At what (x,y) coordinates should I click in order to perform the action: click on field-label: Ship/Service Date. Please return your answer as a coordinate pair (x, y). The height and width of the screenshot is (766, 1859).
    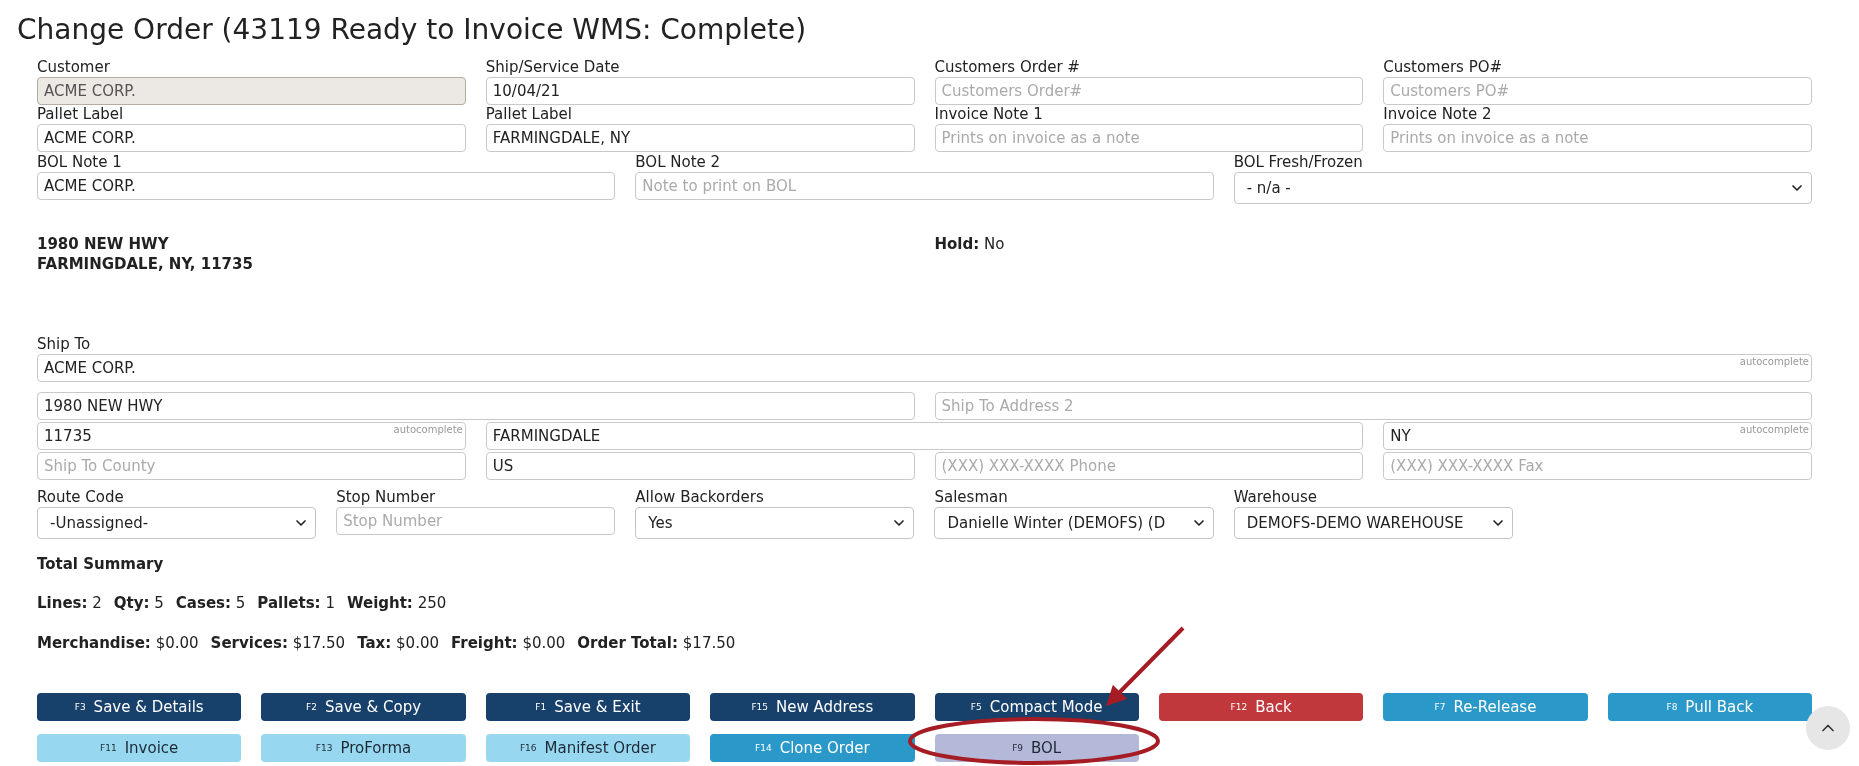
    Looking at the image, I should click on (553, 67).